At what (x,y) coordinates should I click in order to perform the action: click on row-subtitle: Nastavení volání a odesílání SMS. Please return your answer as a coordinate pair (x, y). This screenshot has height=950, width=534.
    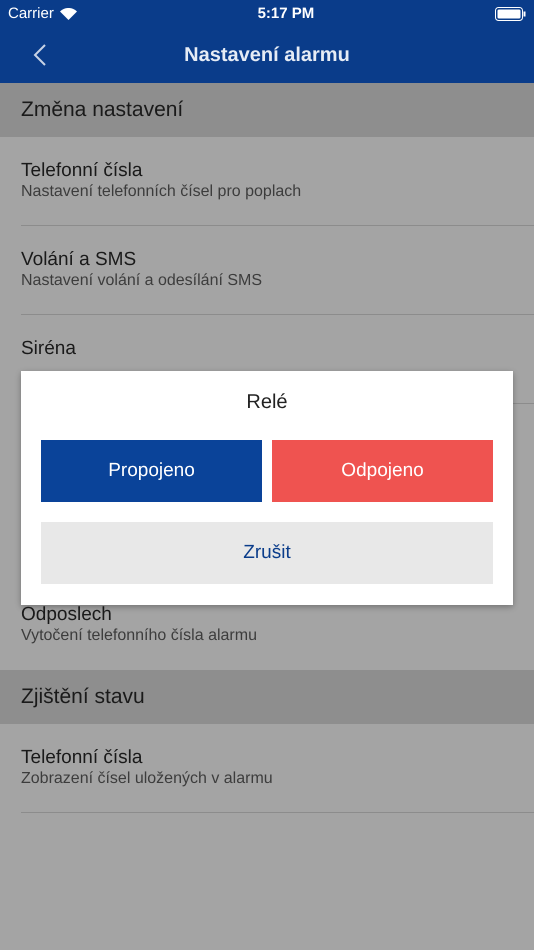
    Looking at the image, I should click on (142, 281).